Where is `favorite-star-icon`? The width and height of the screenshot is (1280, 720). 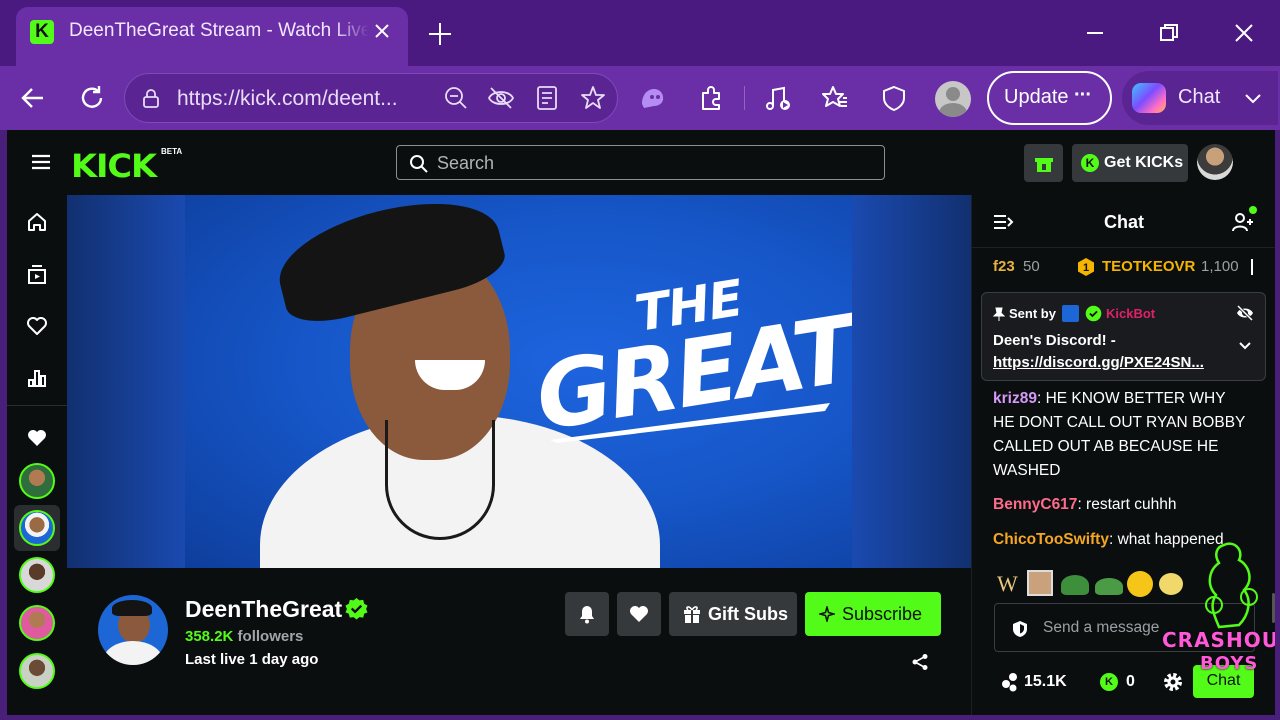
favorite-star-icon is located at coordinates (593, 98).